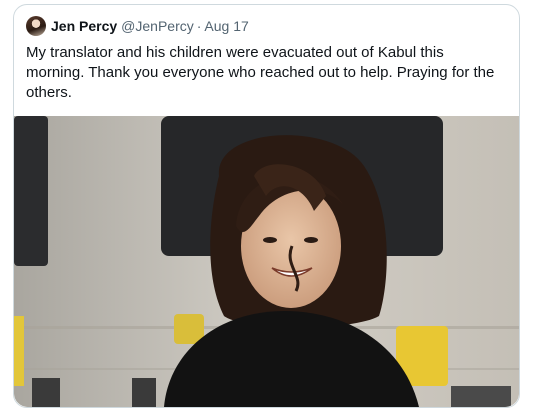 The image size is (536, 414). I want to click on author-name: Jen Percy, so click(84, 26).